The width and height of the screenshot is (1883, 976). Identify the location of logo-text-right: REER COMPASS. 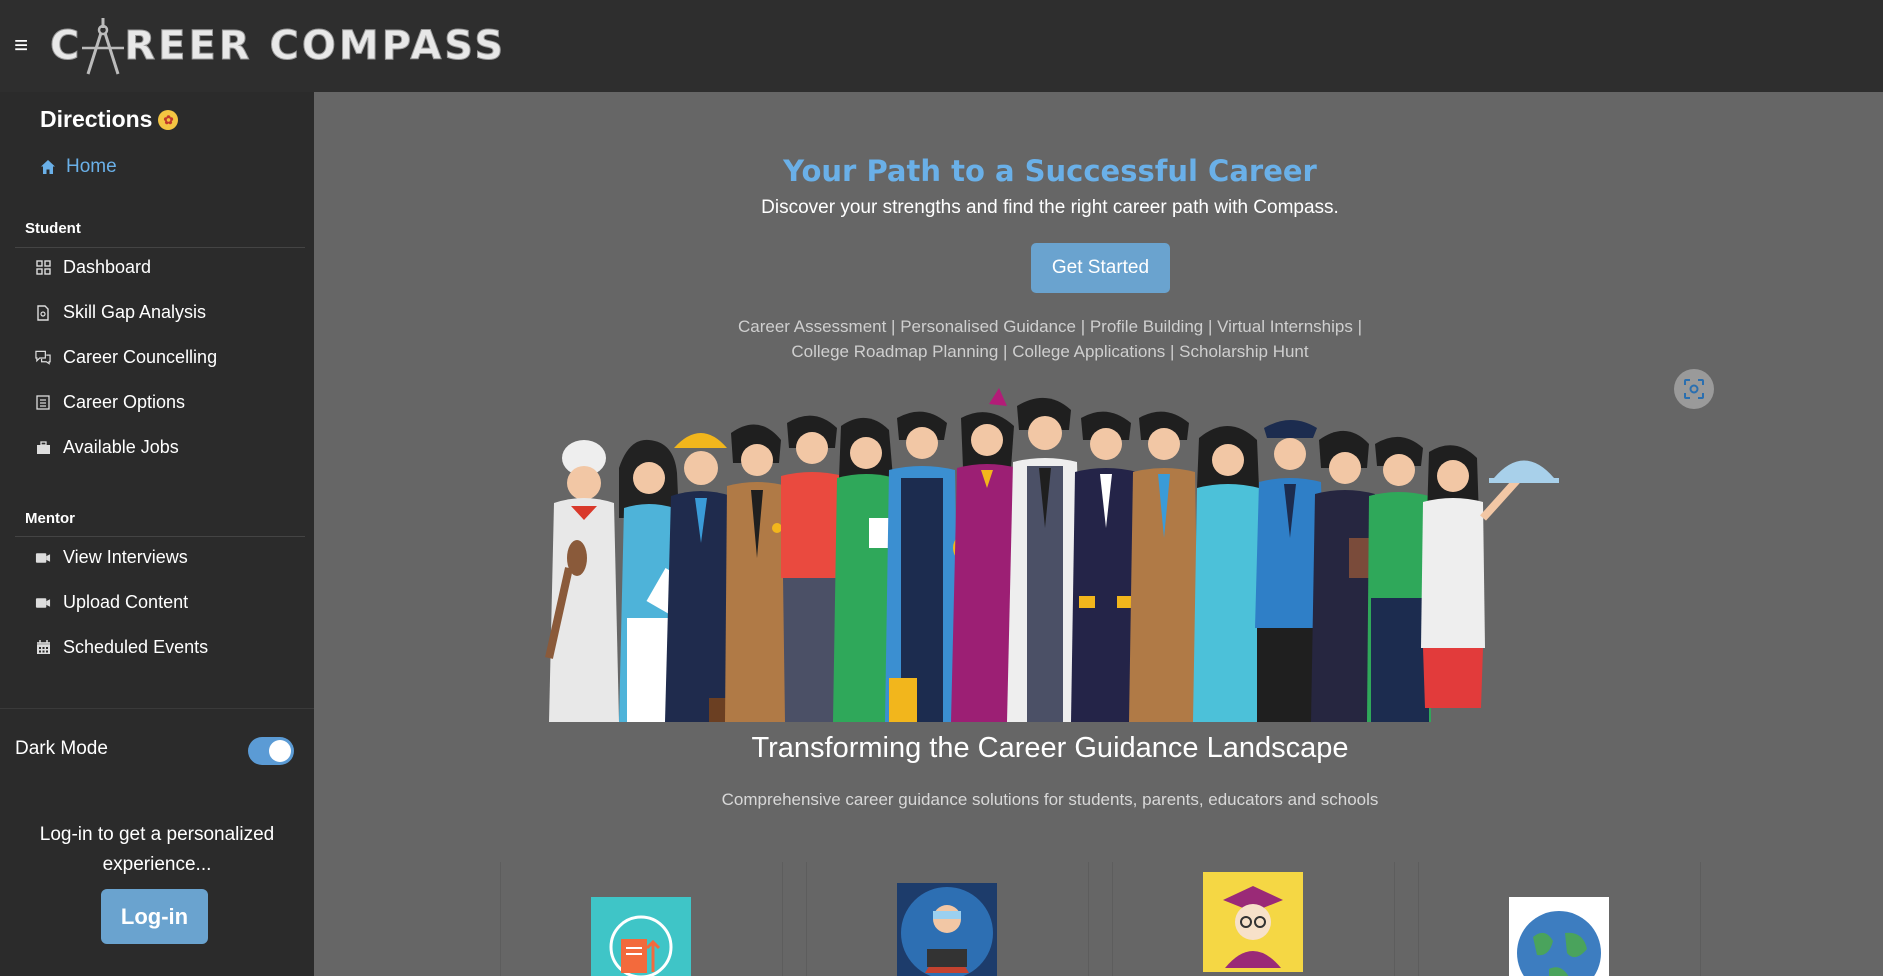
(315, 46).